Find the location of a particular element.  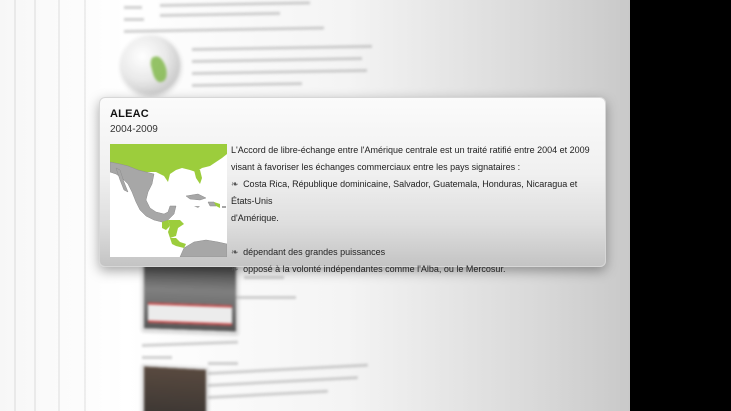

right-black-bar is located at coordinates (680, 205).